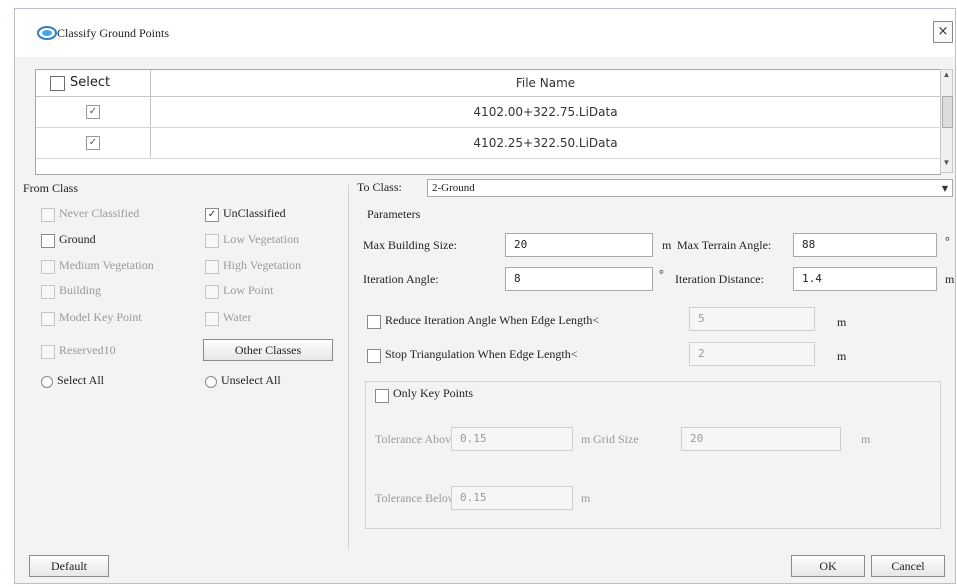 Image resolution: width=957 pixels, height=587 pixels. What do you see at coordinates (579, 279) in the screenshot?
I see `iteration-angle-input: 8` at bounding box center [579, 279].